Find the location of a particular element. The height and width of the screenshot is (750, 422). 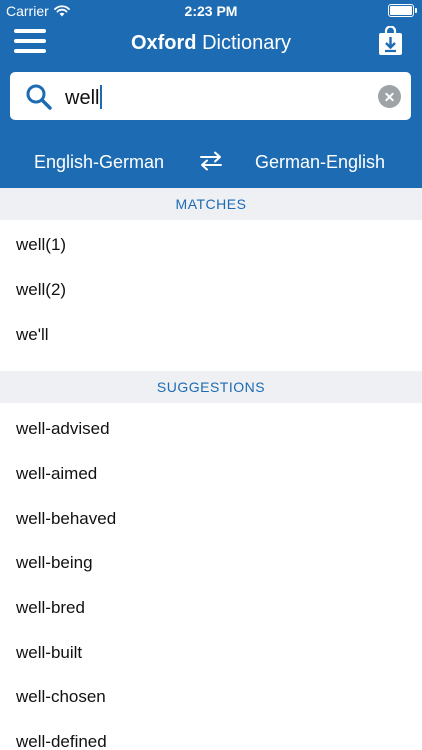

app-title-bold: Oxford is located at coordinates (163, 43).